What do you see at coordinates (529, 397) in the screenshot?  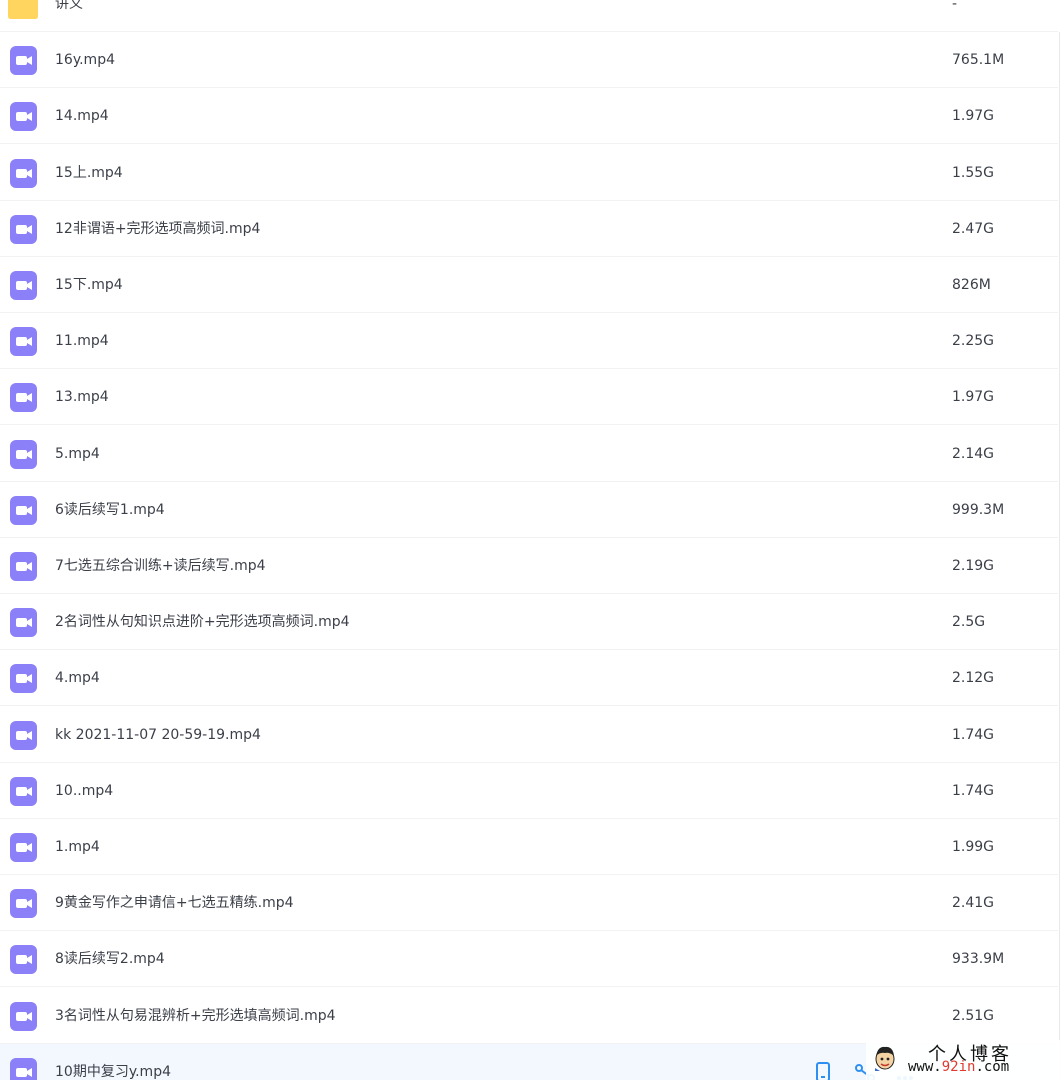 I see `file-row: 13.mp4 1.97G` at bounding box center [529, 397].